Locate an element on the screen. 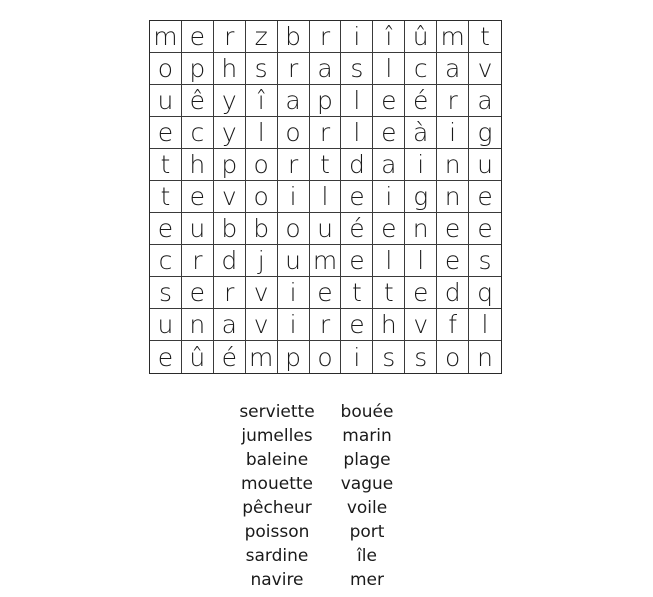 This screenshot has width=653, height=597. grid-cell: d is located at coordinates (453, 293).